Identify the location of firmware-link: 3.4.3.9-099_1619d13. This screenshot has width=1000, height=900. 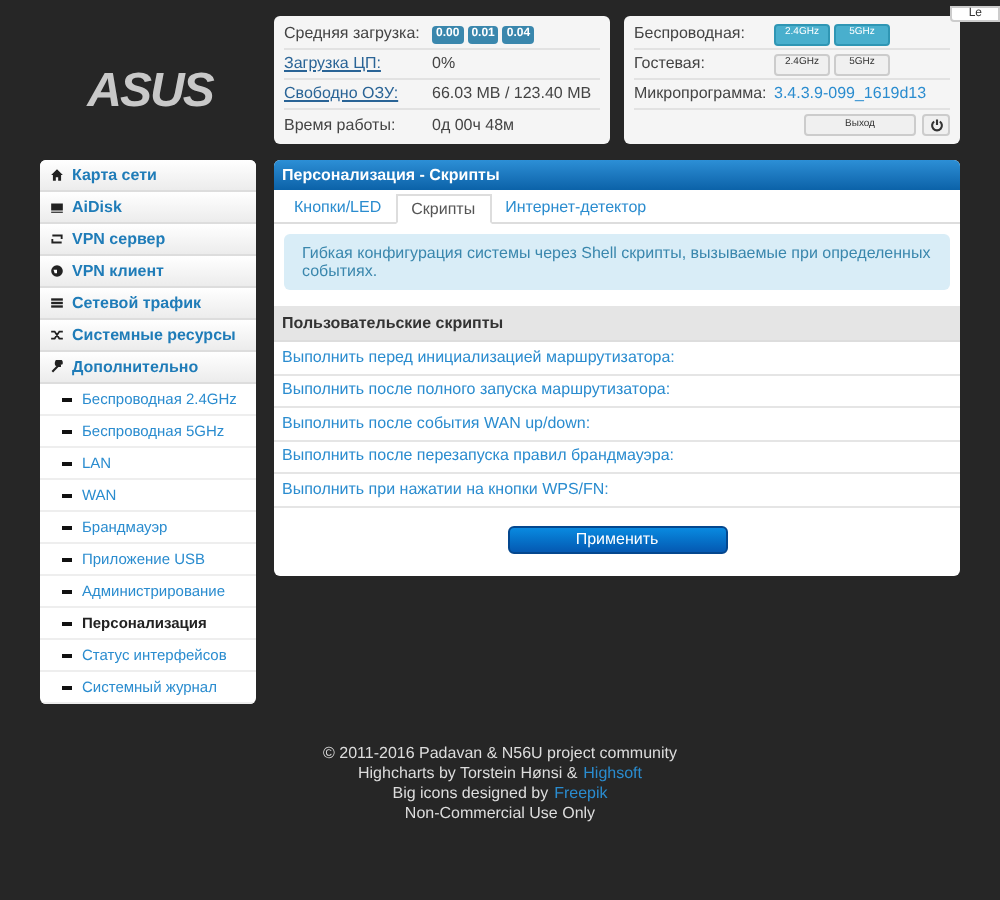
(850, 94).